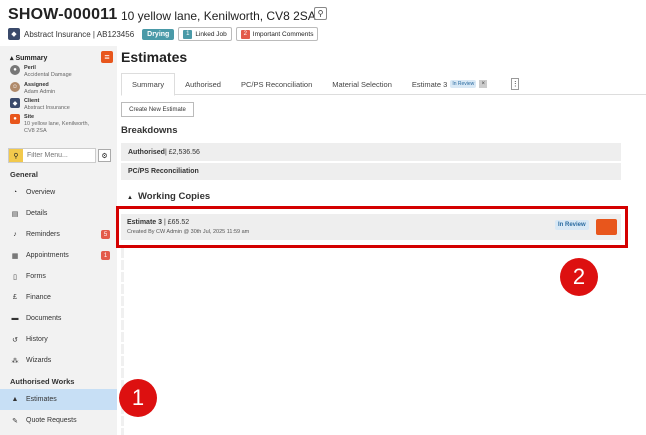  Describe the element at coordinates (283, 34) in the screenshot. I see `comments-label: Important Comments` at that location.